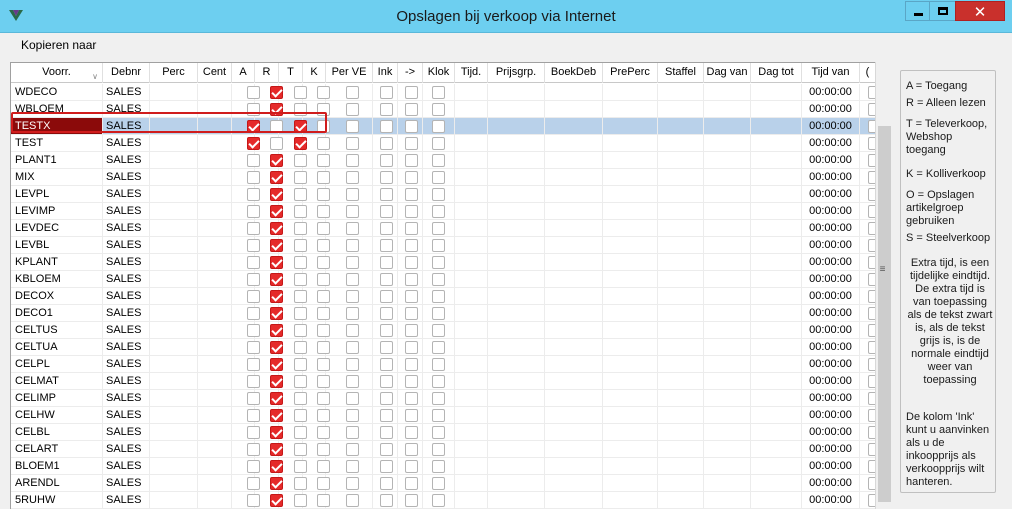 Image resolution: width=1012 pixels, height=509 pixels. Describe the element at coordinates (57, 466) in the screenshot. I see `cell-voorr: BLOEM1` at that location.